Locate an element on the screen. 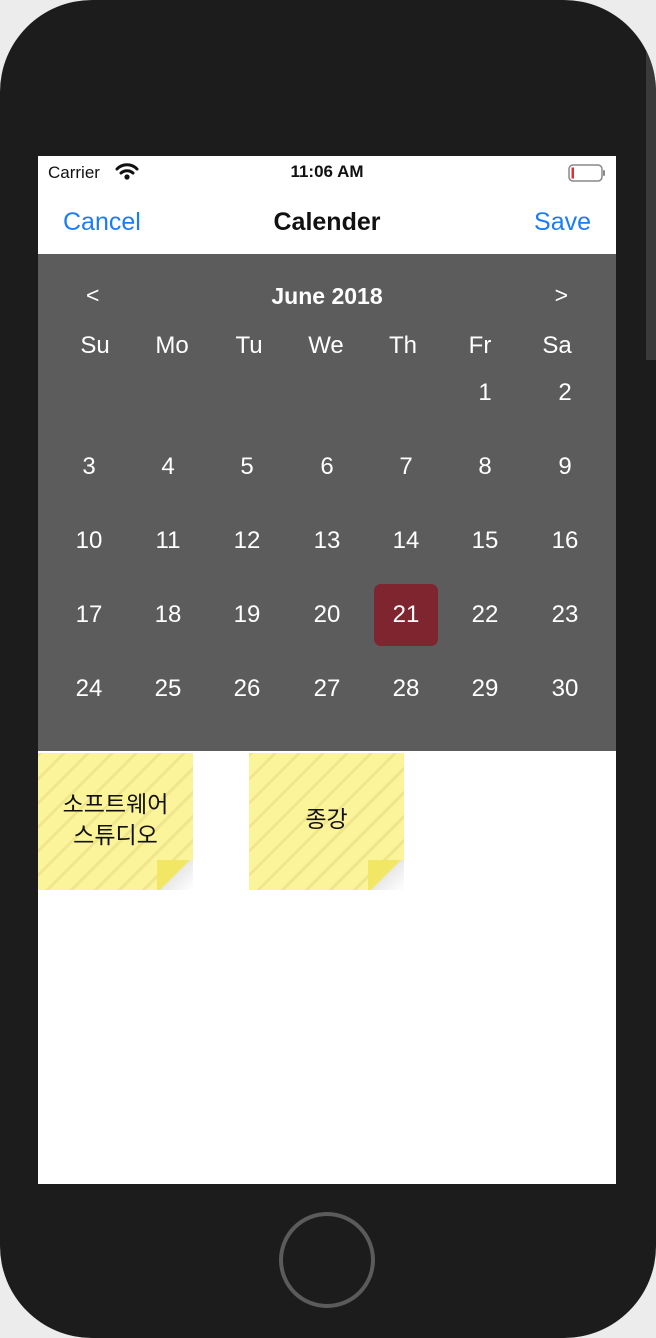  note-line: 종강 is located at coordinates (326, 820).